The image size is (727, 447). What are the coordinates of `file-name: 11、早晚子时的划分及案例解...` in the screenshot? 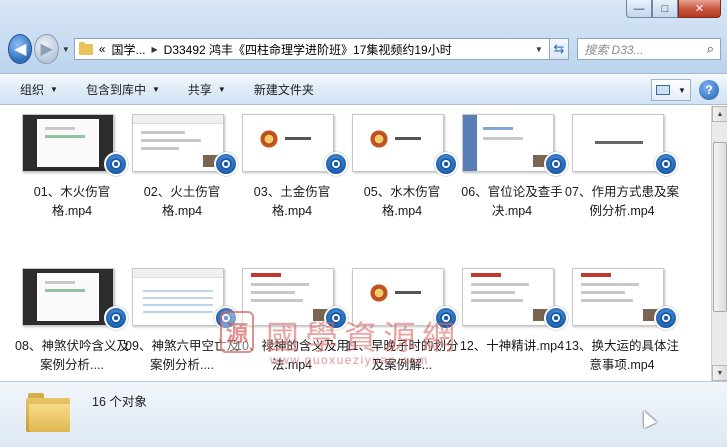 It's located at (402, 355).